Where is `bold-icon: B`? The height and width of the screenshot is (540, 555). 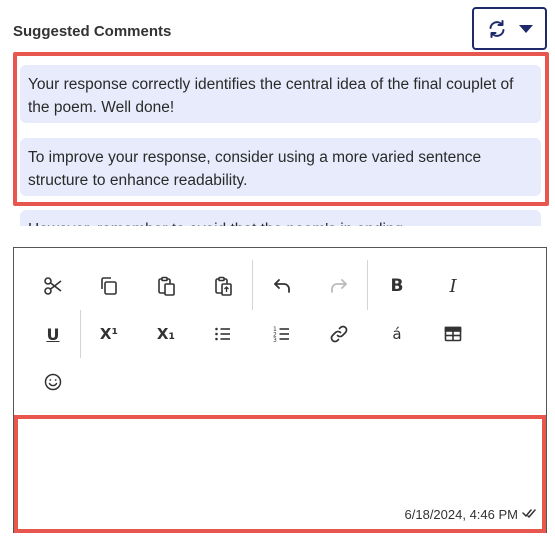 bold-icon: B is located at coordinates (397, 286).